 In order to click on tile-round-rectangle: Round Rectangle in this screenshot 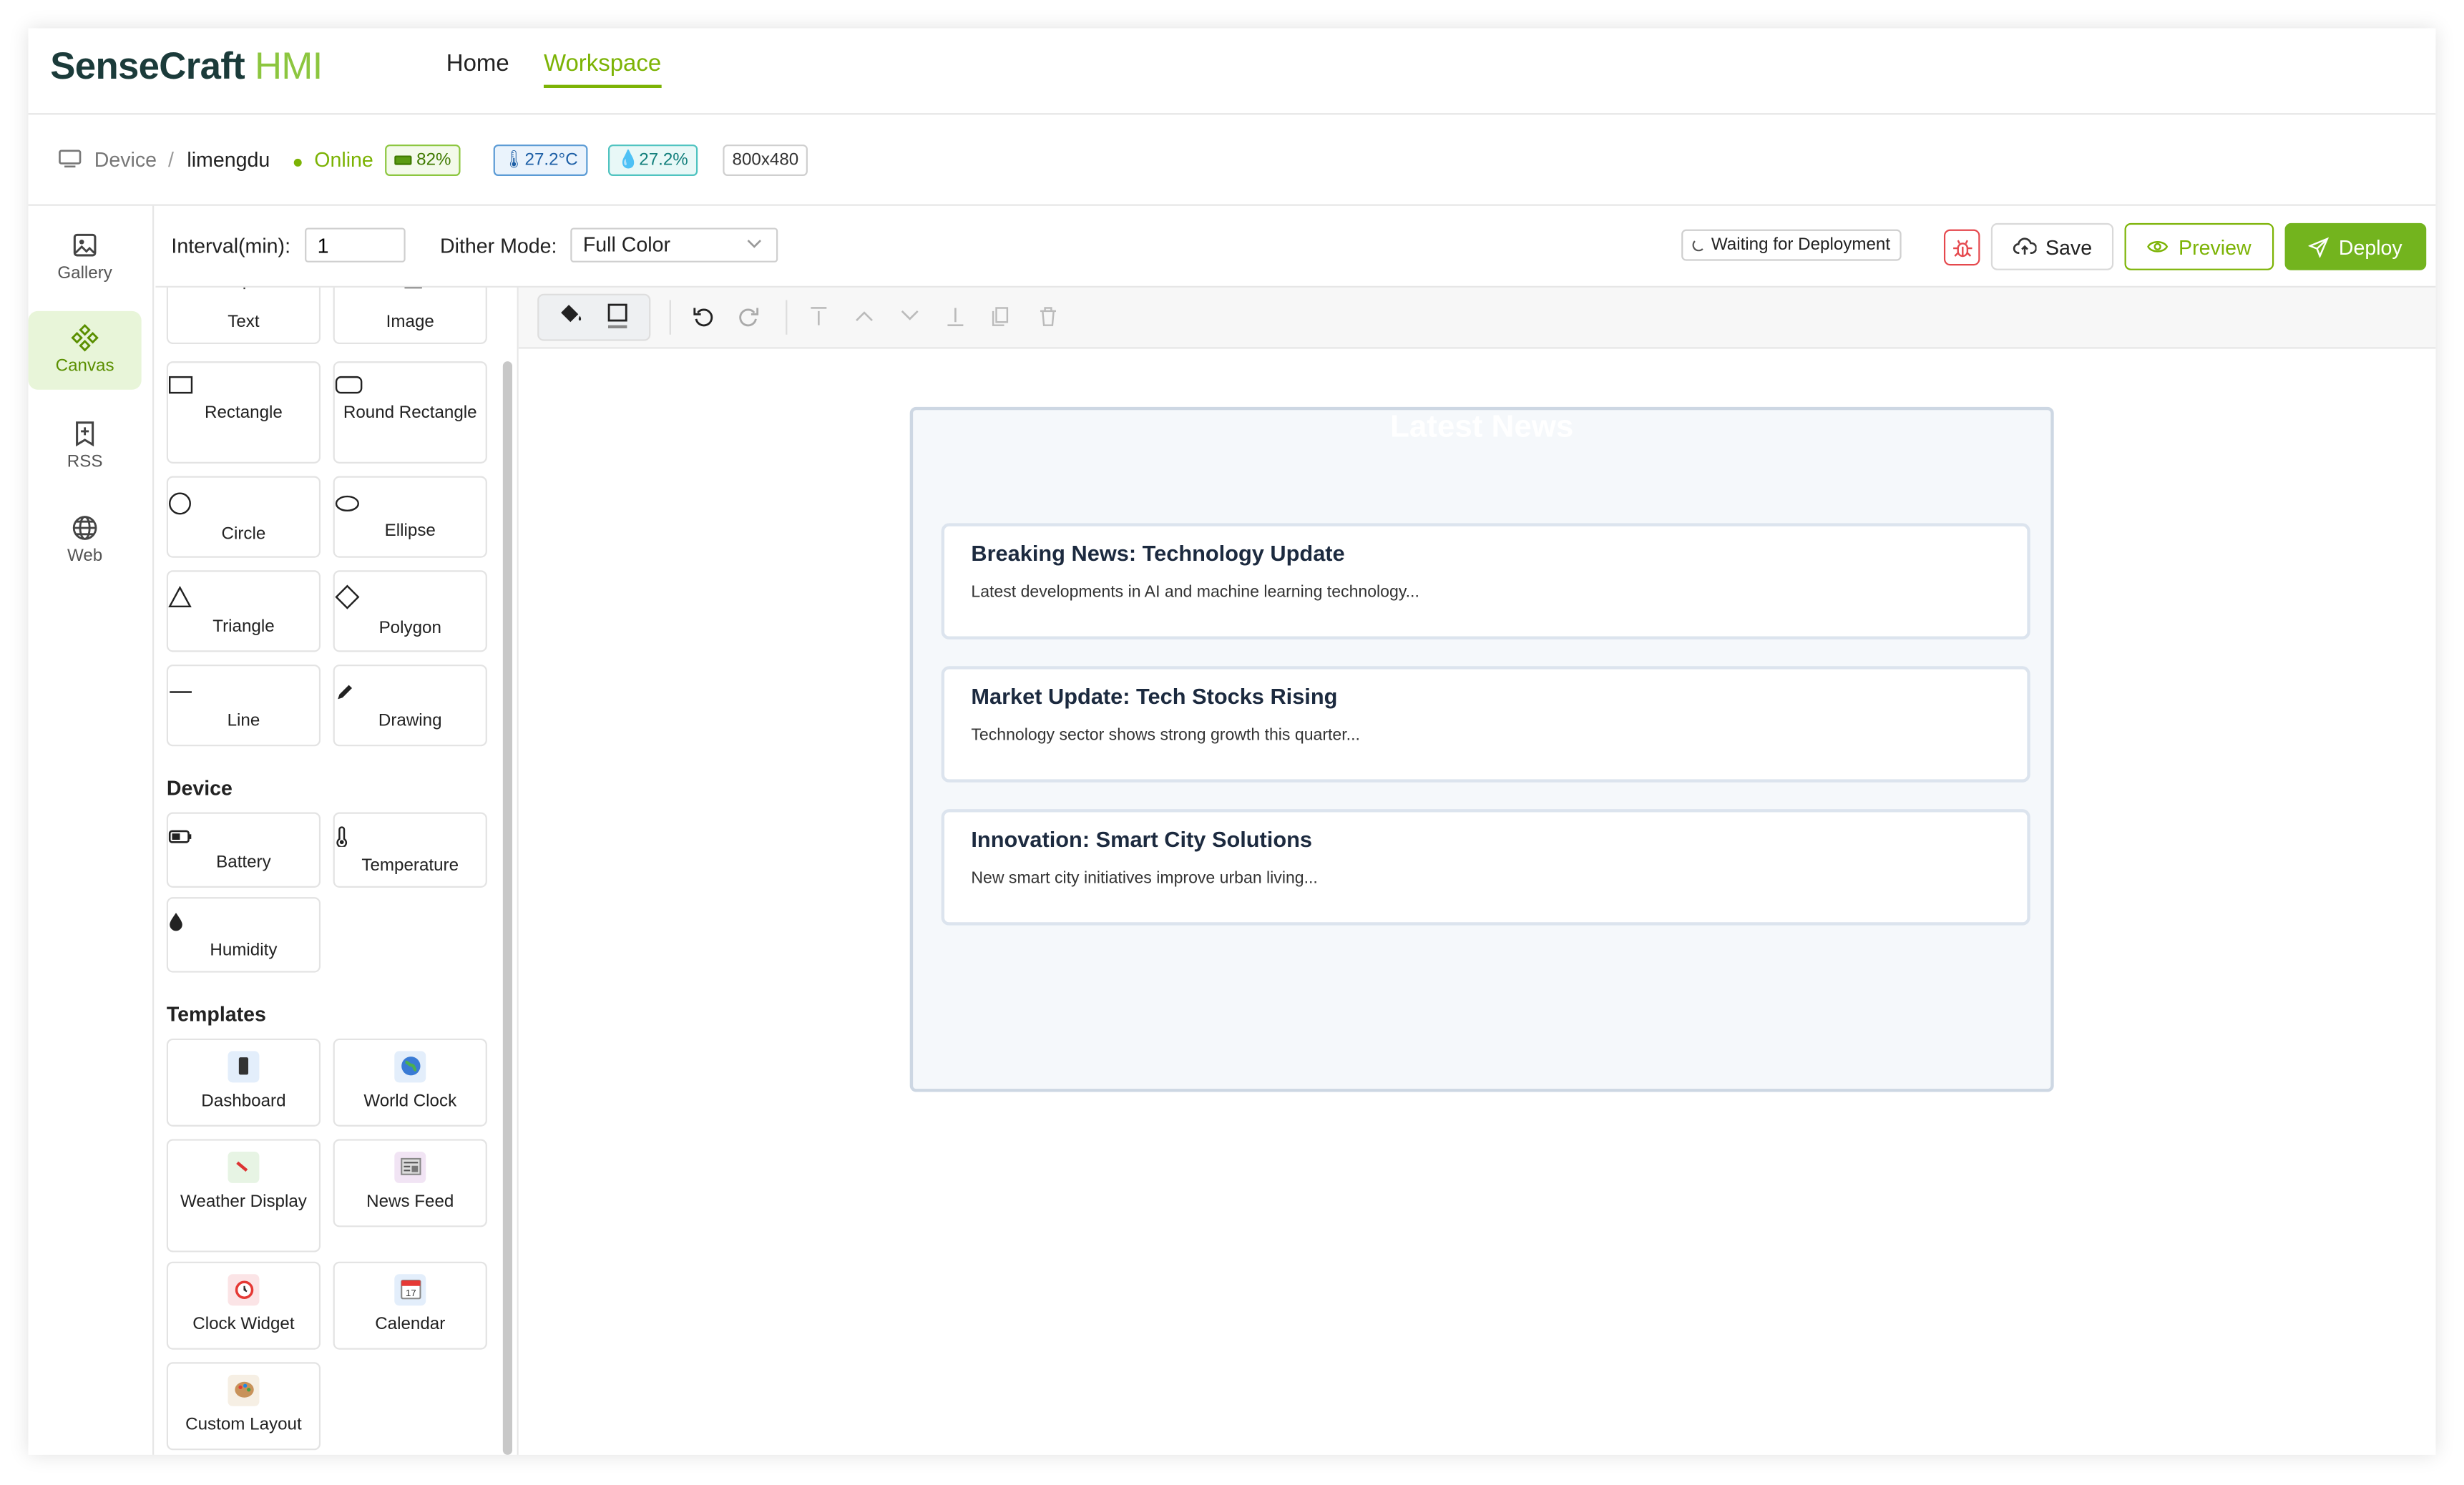, I will do `click(410, 412)`.